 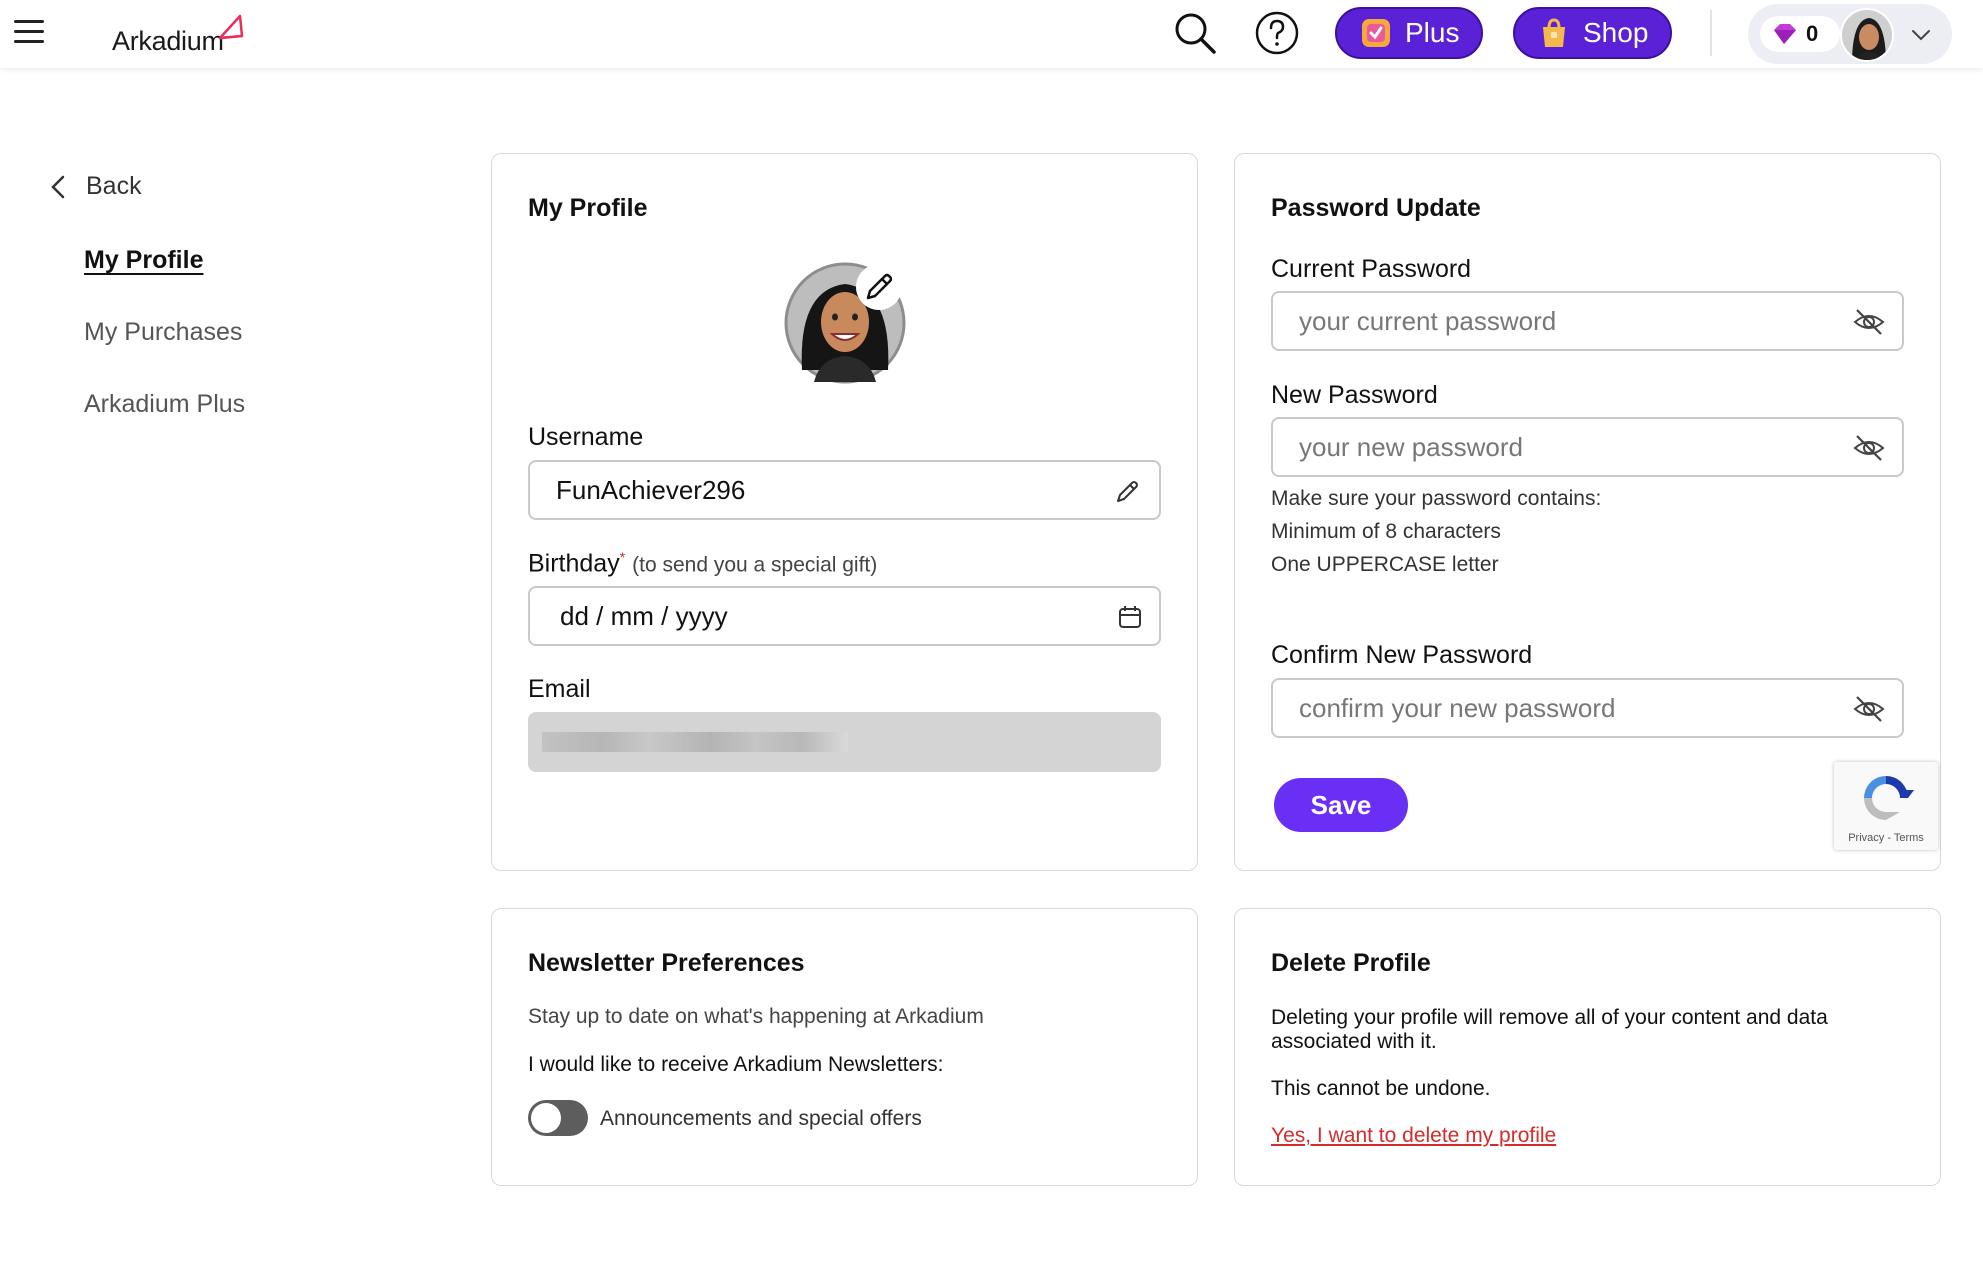 What do you see at coordinates (1130, 617) in the screenshot?
I see `calendar-icon` at bounding box center [1130, 617].